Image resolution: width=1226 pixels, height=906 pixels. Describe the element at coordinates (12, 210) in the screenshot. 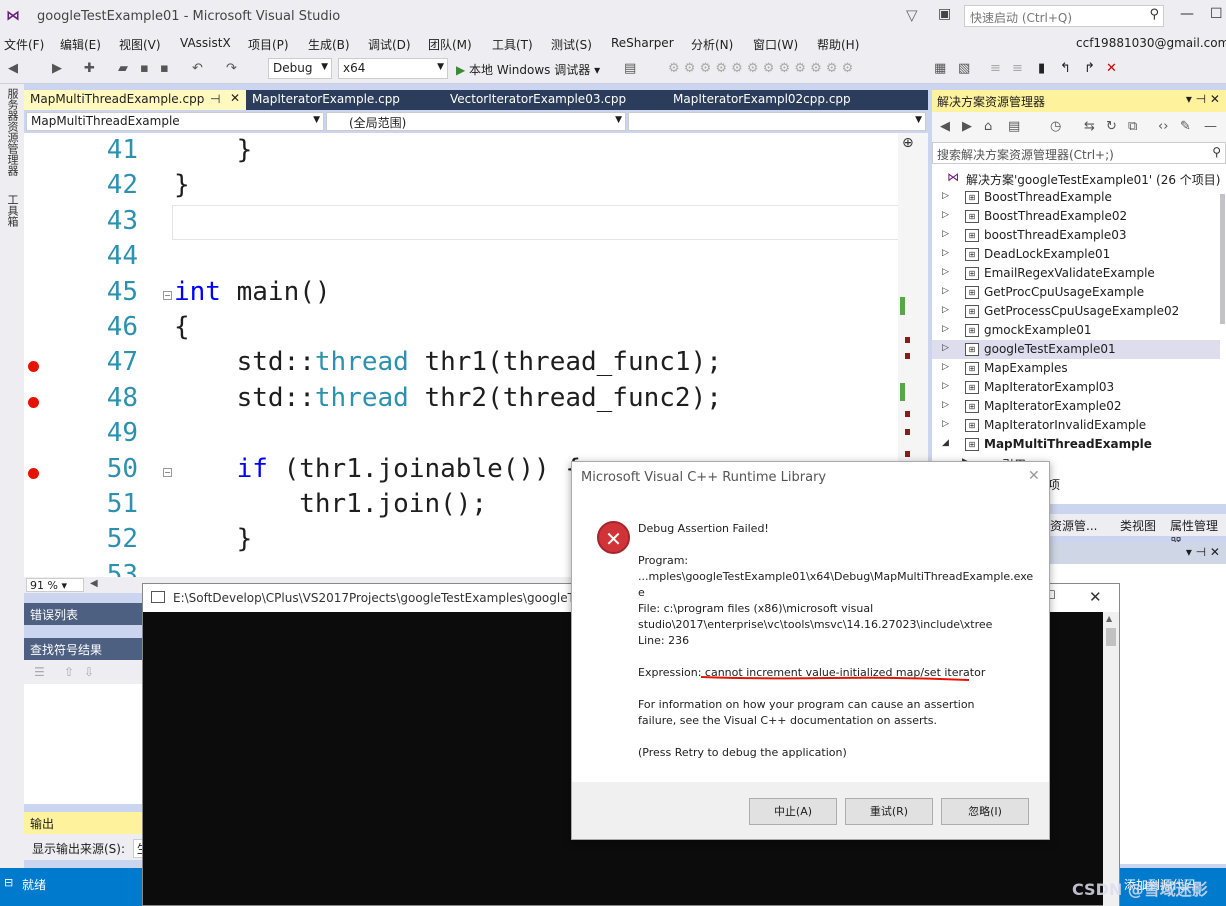

I see `toolbox-tab: 工具箱` at that location.